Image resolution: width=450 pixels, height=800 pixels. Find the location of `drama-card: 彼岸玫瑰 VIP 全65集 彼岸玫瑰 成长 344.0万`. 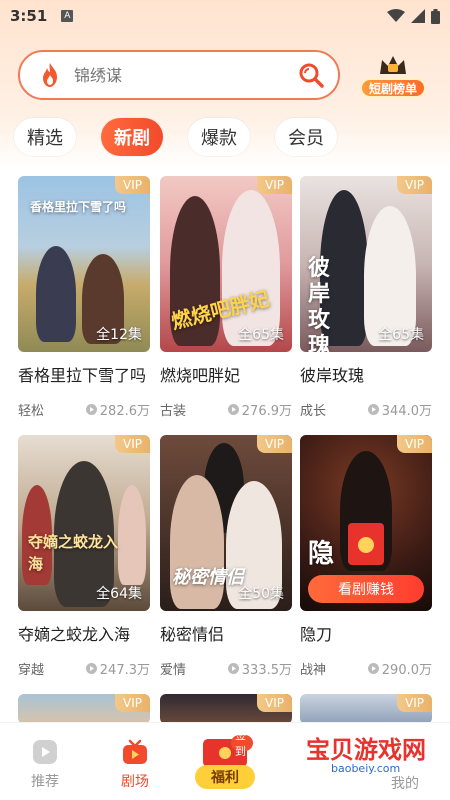

drama-card: 彼岸玫瑰 VIP 全65集 彼岸玫瑰 成长 344.0万 is located at coordinates (366, 297).